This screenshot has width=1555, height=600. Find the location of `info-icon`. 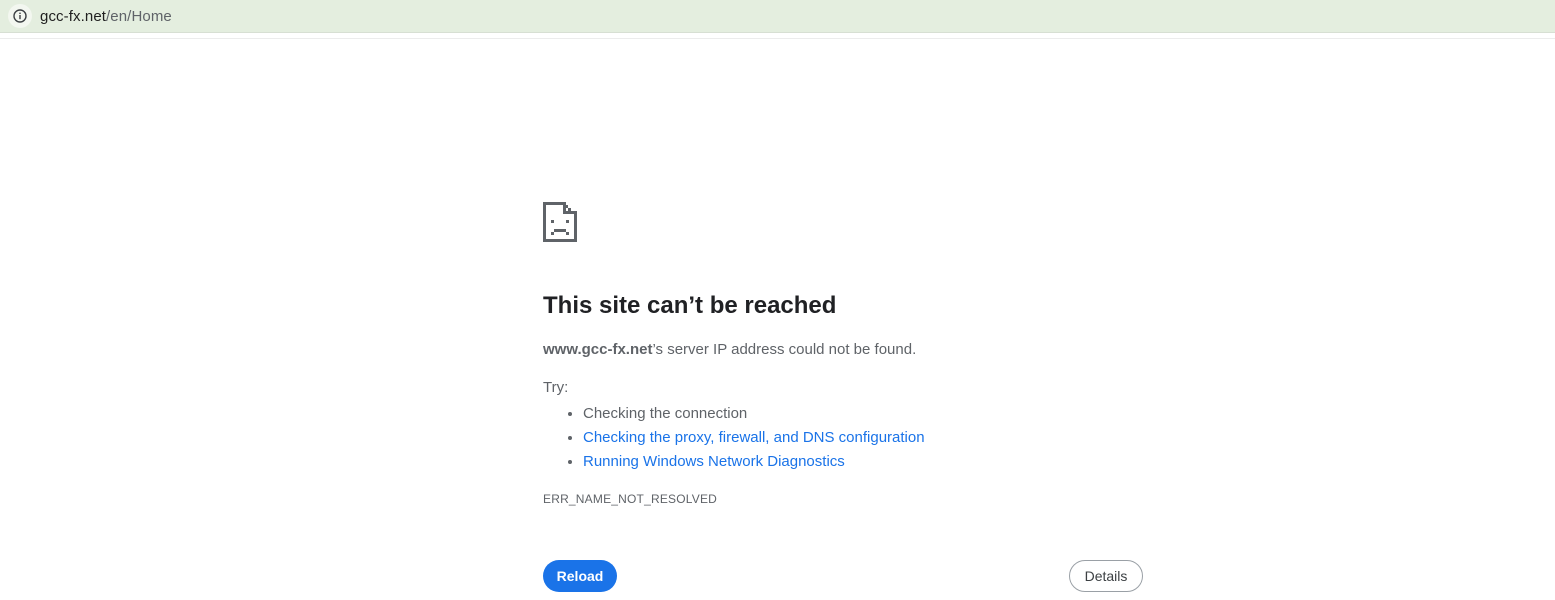

info-icon is located at coordinates (20, 16).